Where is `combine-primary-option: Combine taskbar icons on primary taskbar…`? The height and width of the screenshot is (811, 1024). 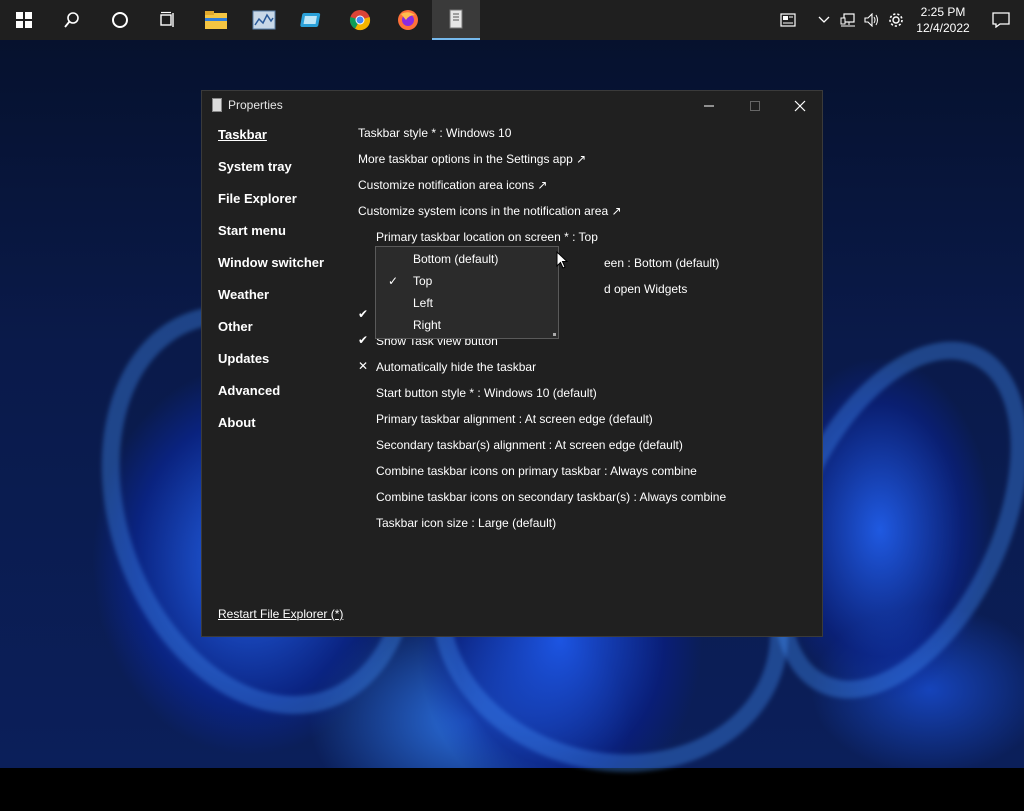 combine-primary-option: Combine taskbar icons on primary taskbar… is located at coordinates (536, 471).